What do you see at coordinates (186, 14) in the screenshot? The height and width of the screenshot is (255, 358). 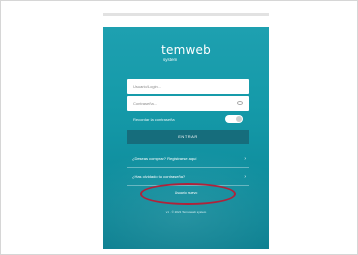 I see `top-bar` at bounding box center [186, 14].